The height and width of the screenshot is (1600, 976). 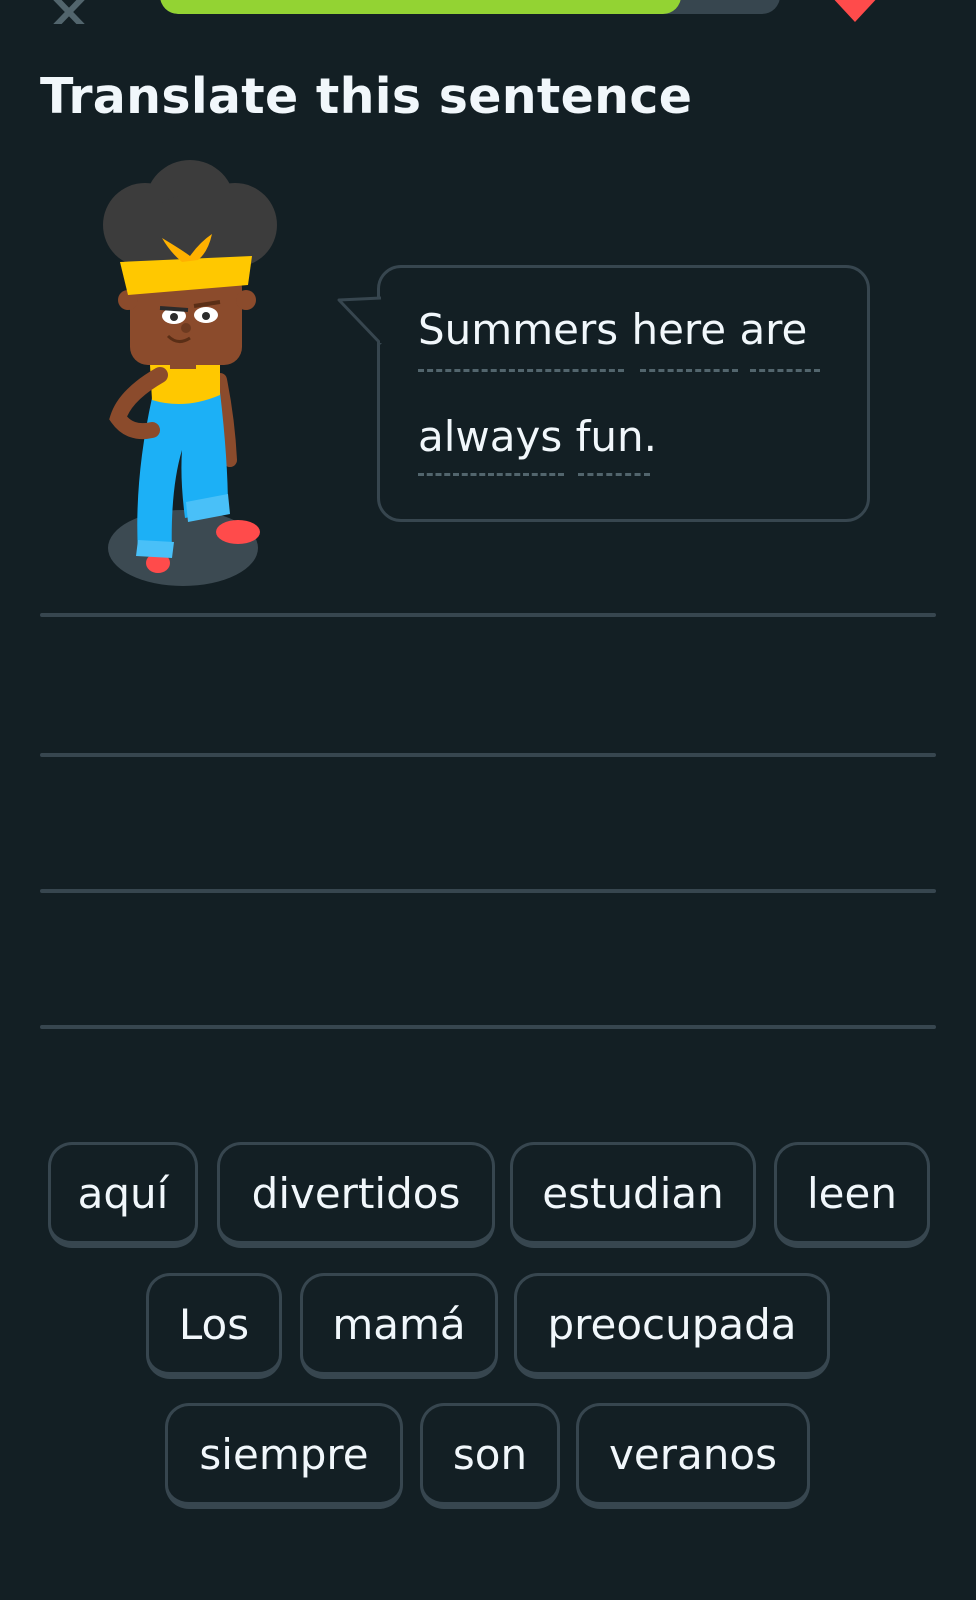 What do you see at coordinates (612, 329) in the screenshot?
I see `prompt-sentence-line-1: Summers here are` at bounding box center [612, 329].